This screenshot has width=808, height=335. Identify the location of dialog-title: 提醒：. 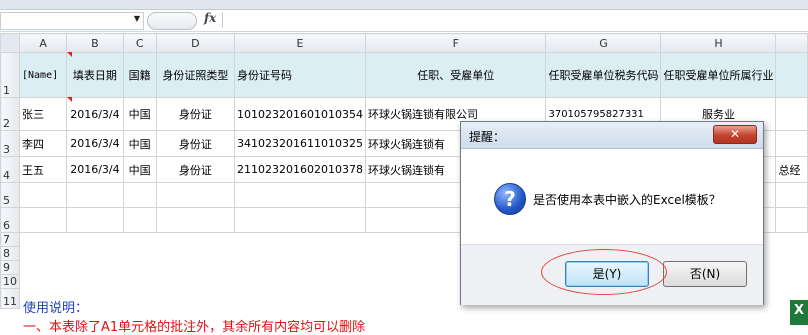
(487, 137).